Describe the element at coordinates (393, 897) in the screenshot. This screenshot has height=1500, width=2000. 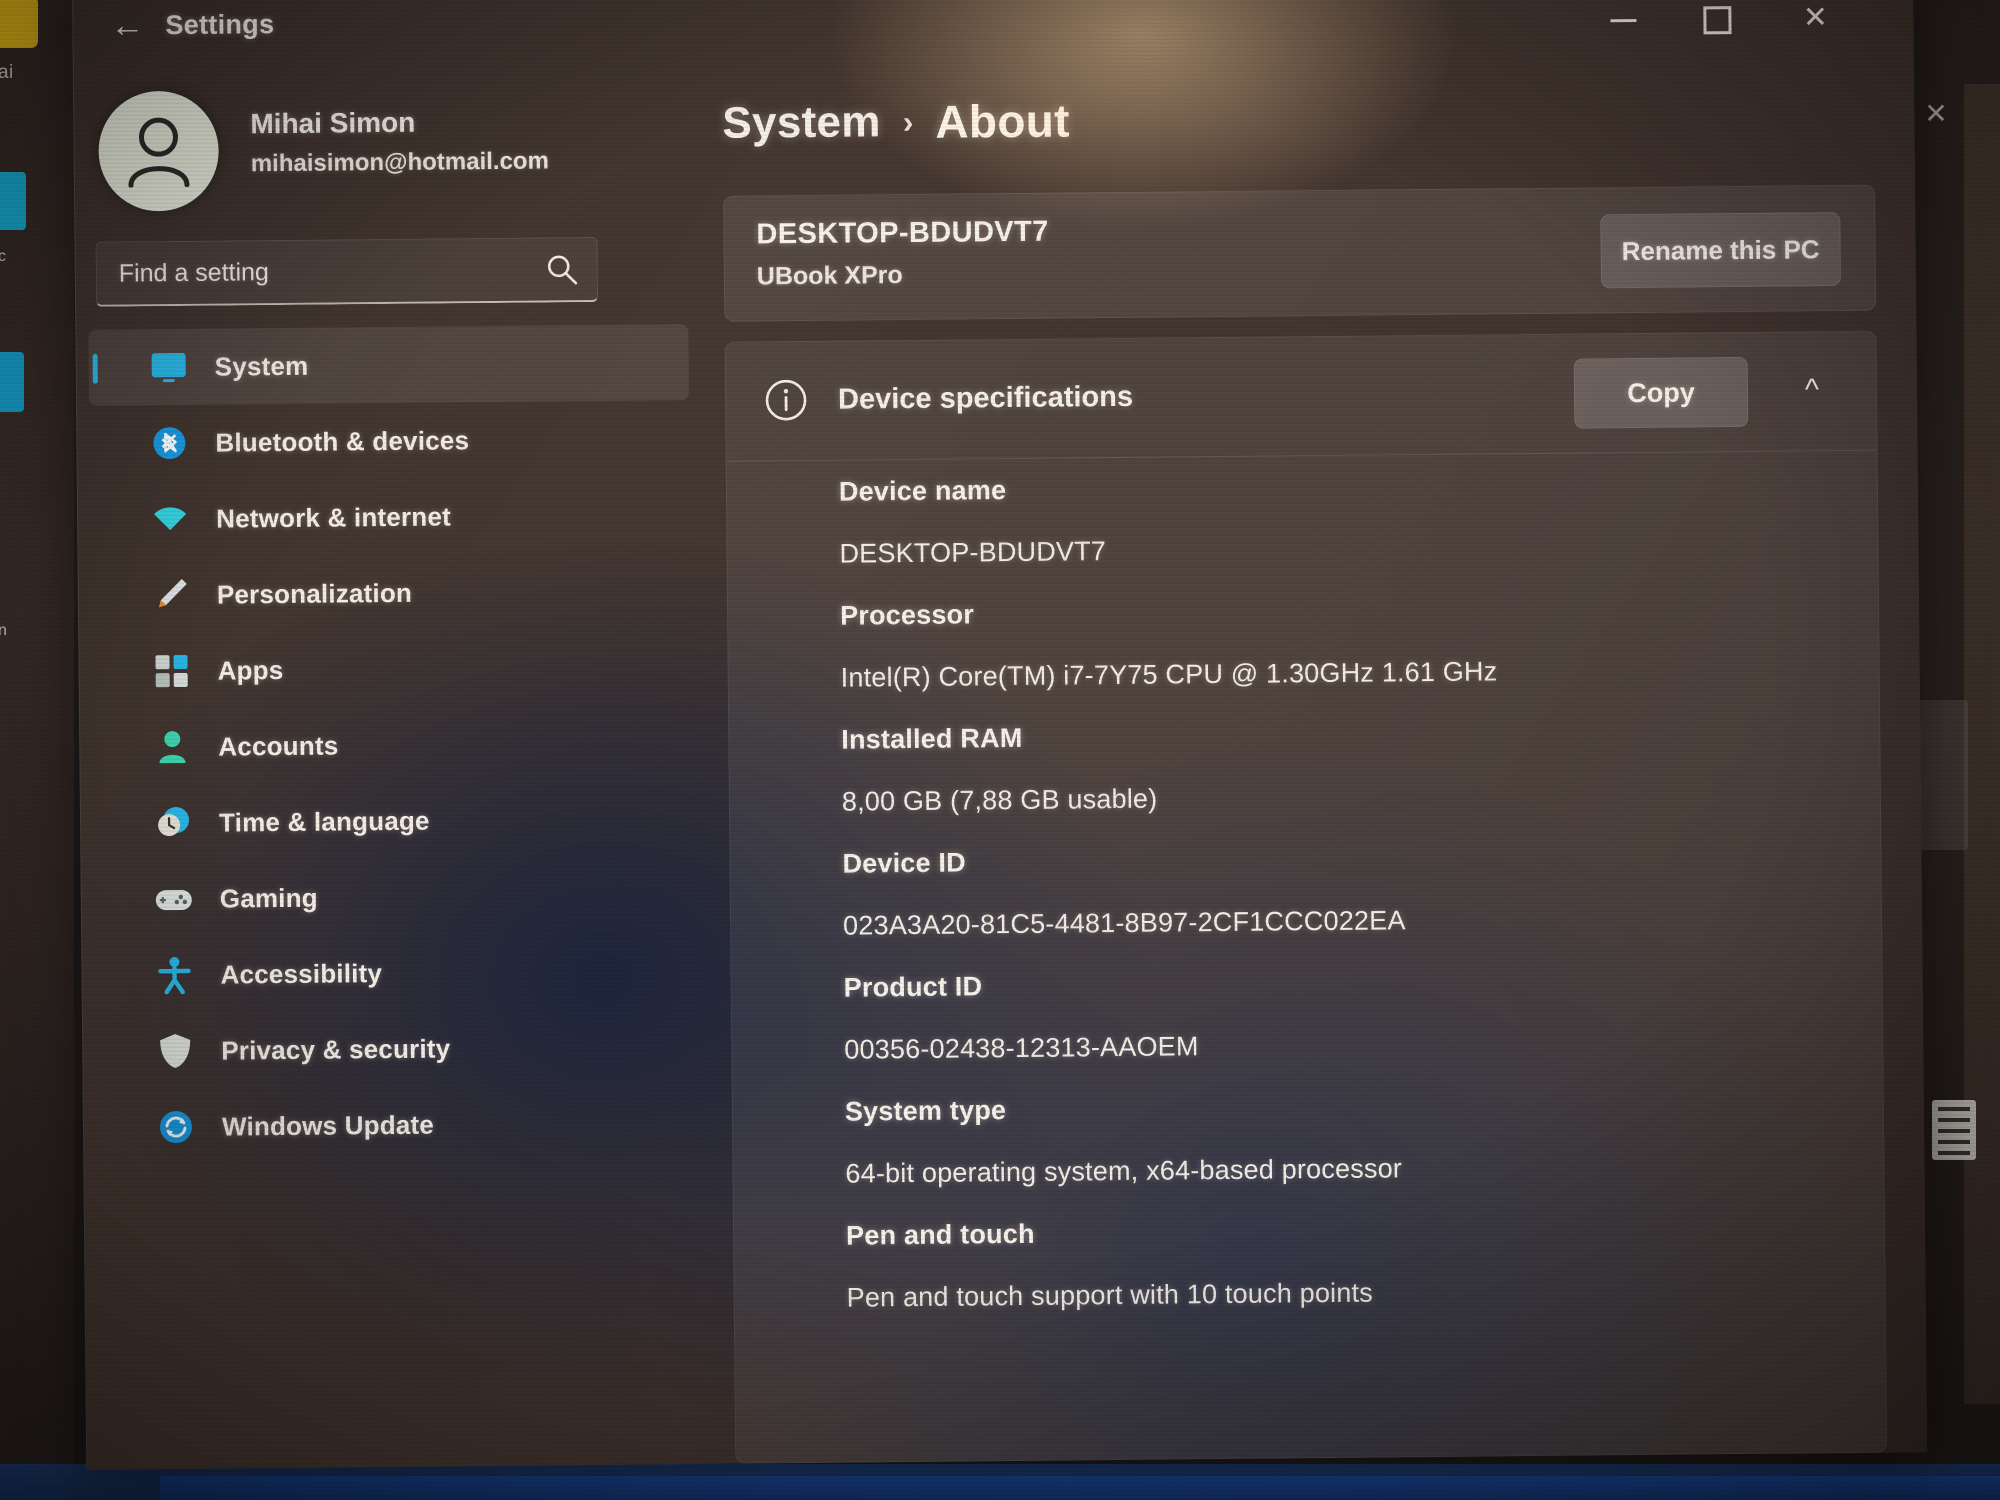
I see `sidebar-item-gaming: Gaming` at that location.